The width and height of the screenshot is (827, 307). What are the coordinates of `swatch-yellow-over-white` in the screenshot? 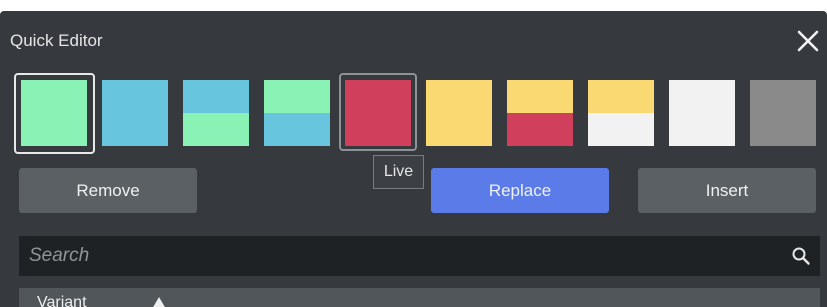 It's located at (621, 113).